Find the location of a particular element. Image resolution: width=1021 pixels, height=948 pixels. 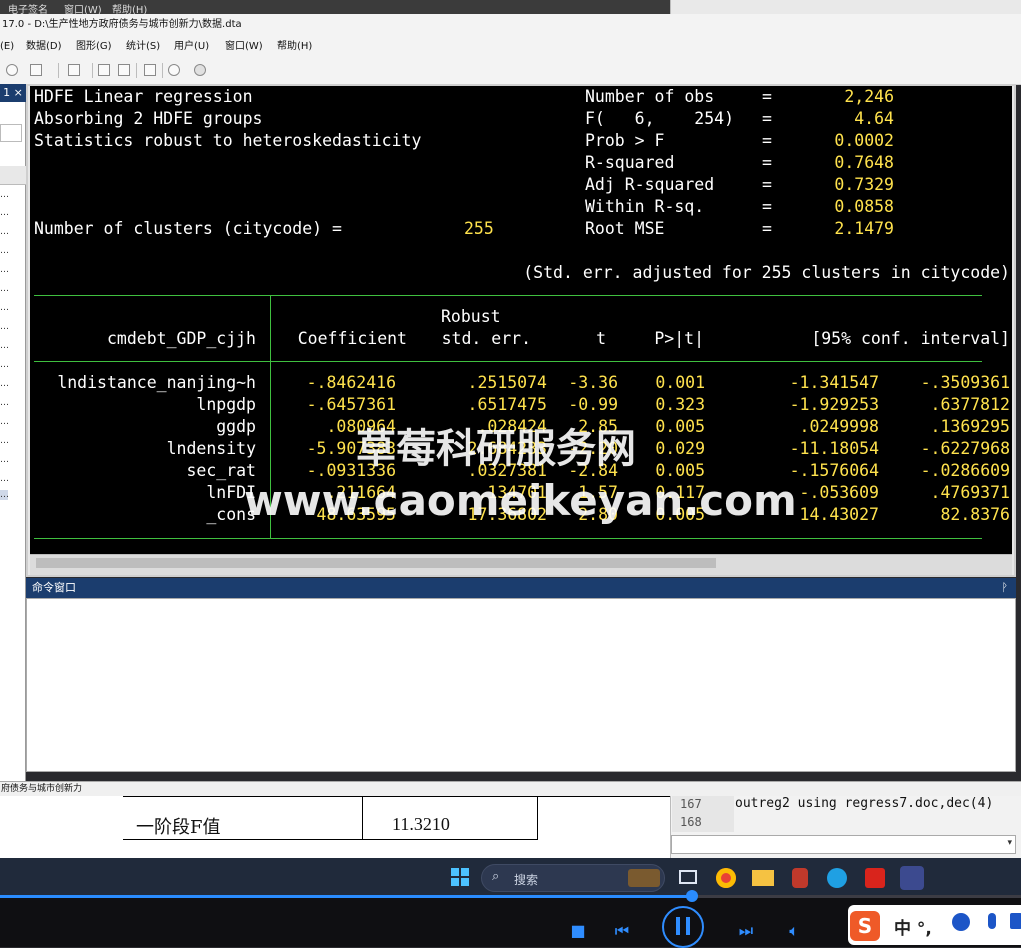

microphone-icon is located at coordinates (992, 921).